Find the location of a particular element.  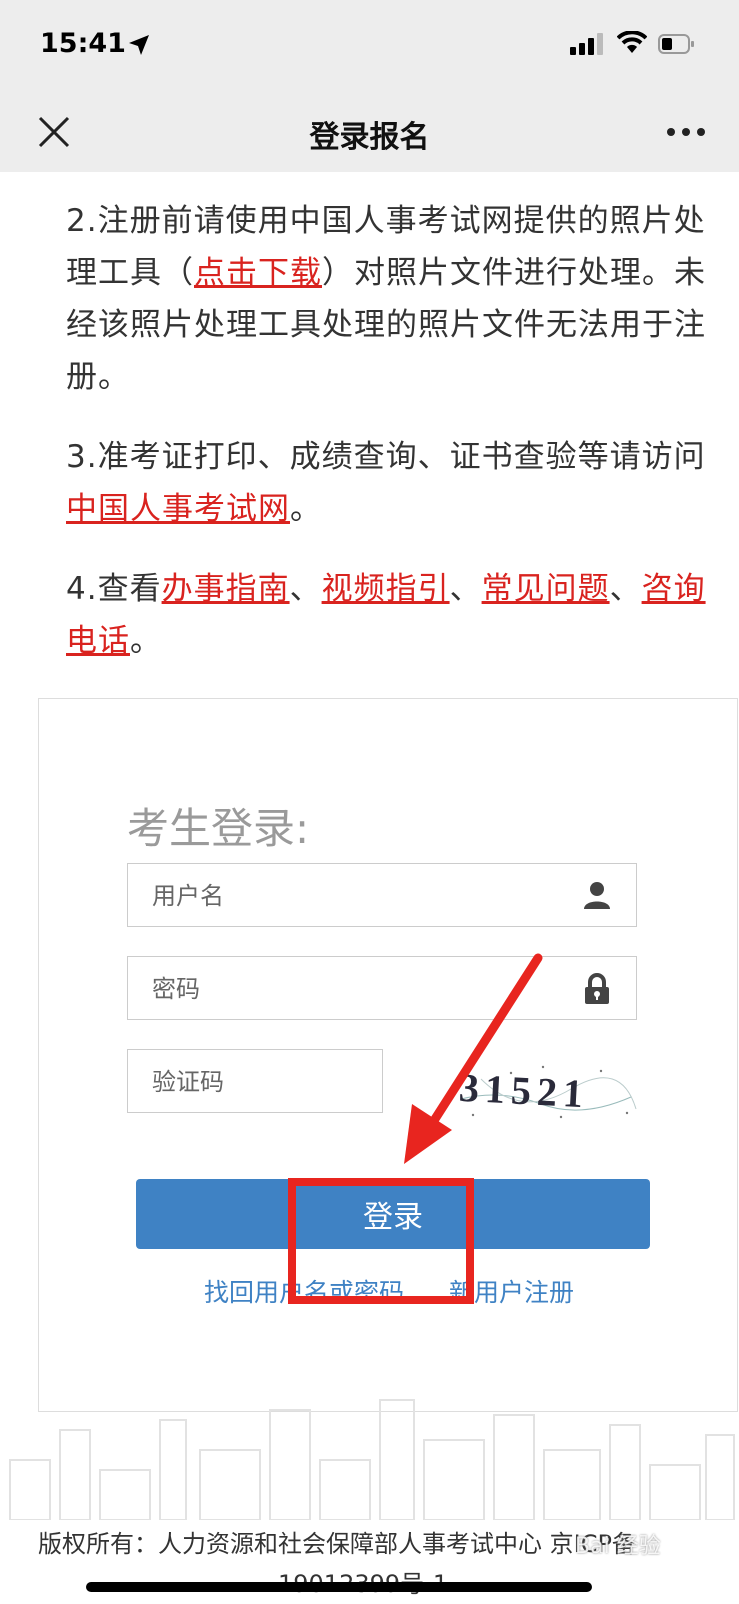

captcha-image: 31521 is located at coordinates (546, 1092).